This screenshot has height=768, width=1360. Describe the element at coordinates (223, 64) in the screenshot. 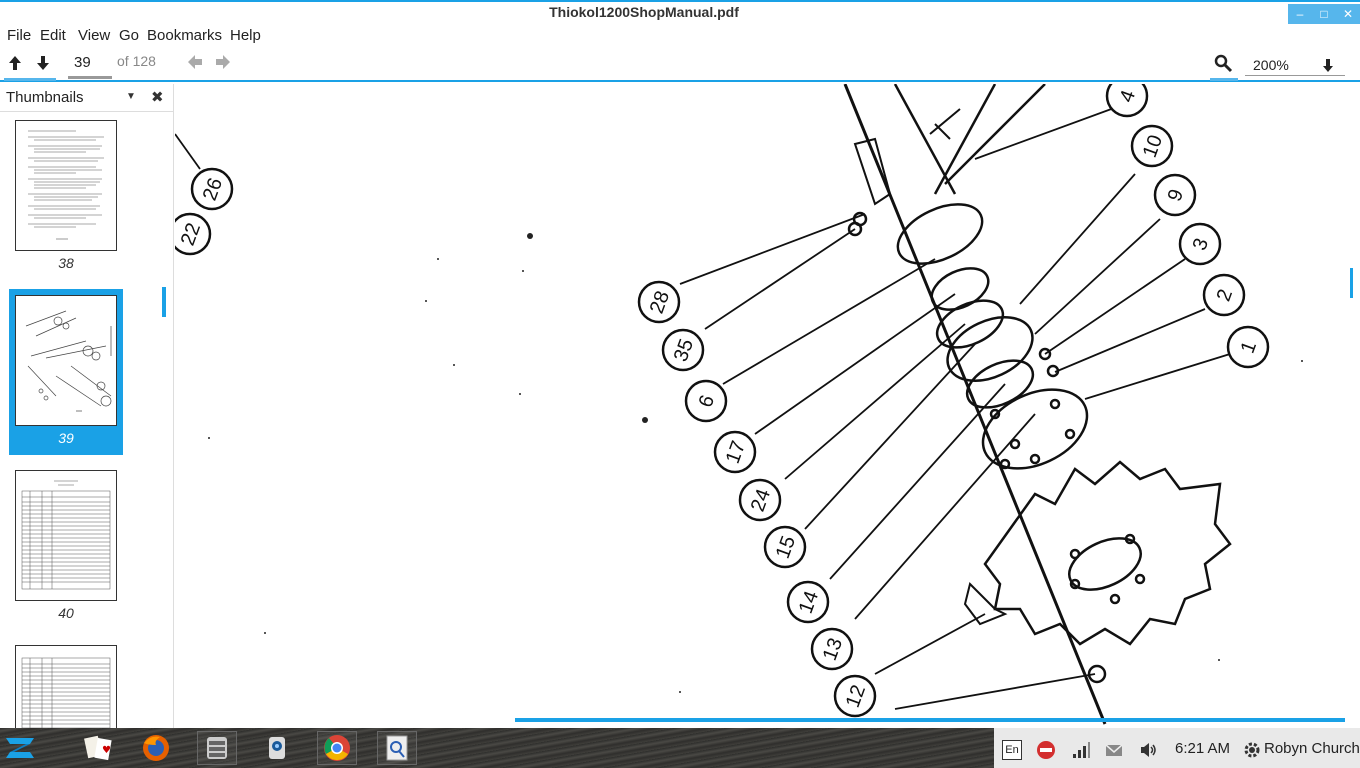

I see `history-forward-icon` at that location.